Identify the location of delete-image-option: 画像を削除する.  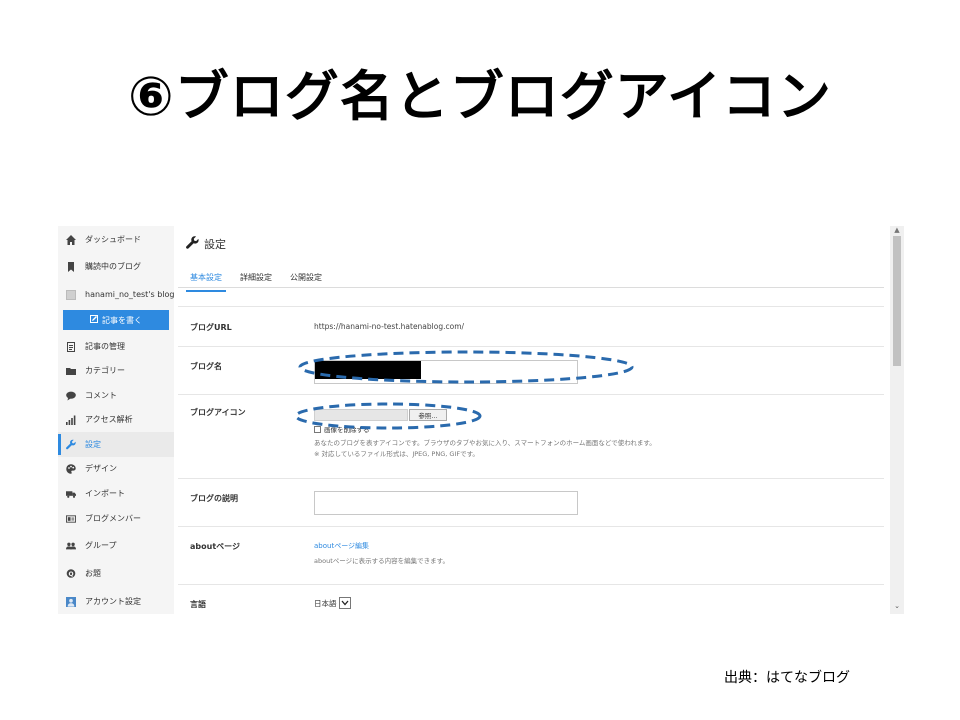
(342, 429).